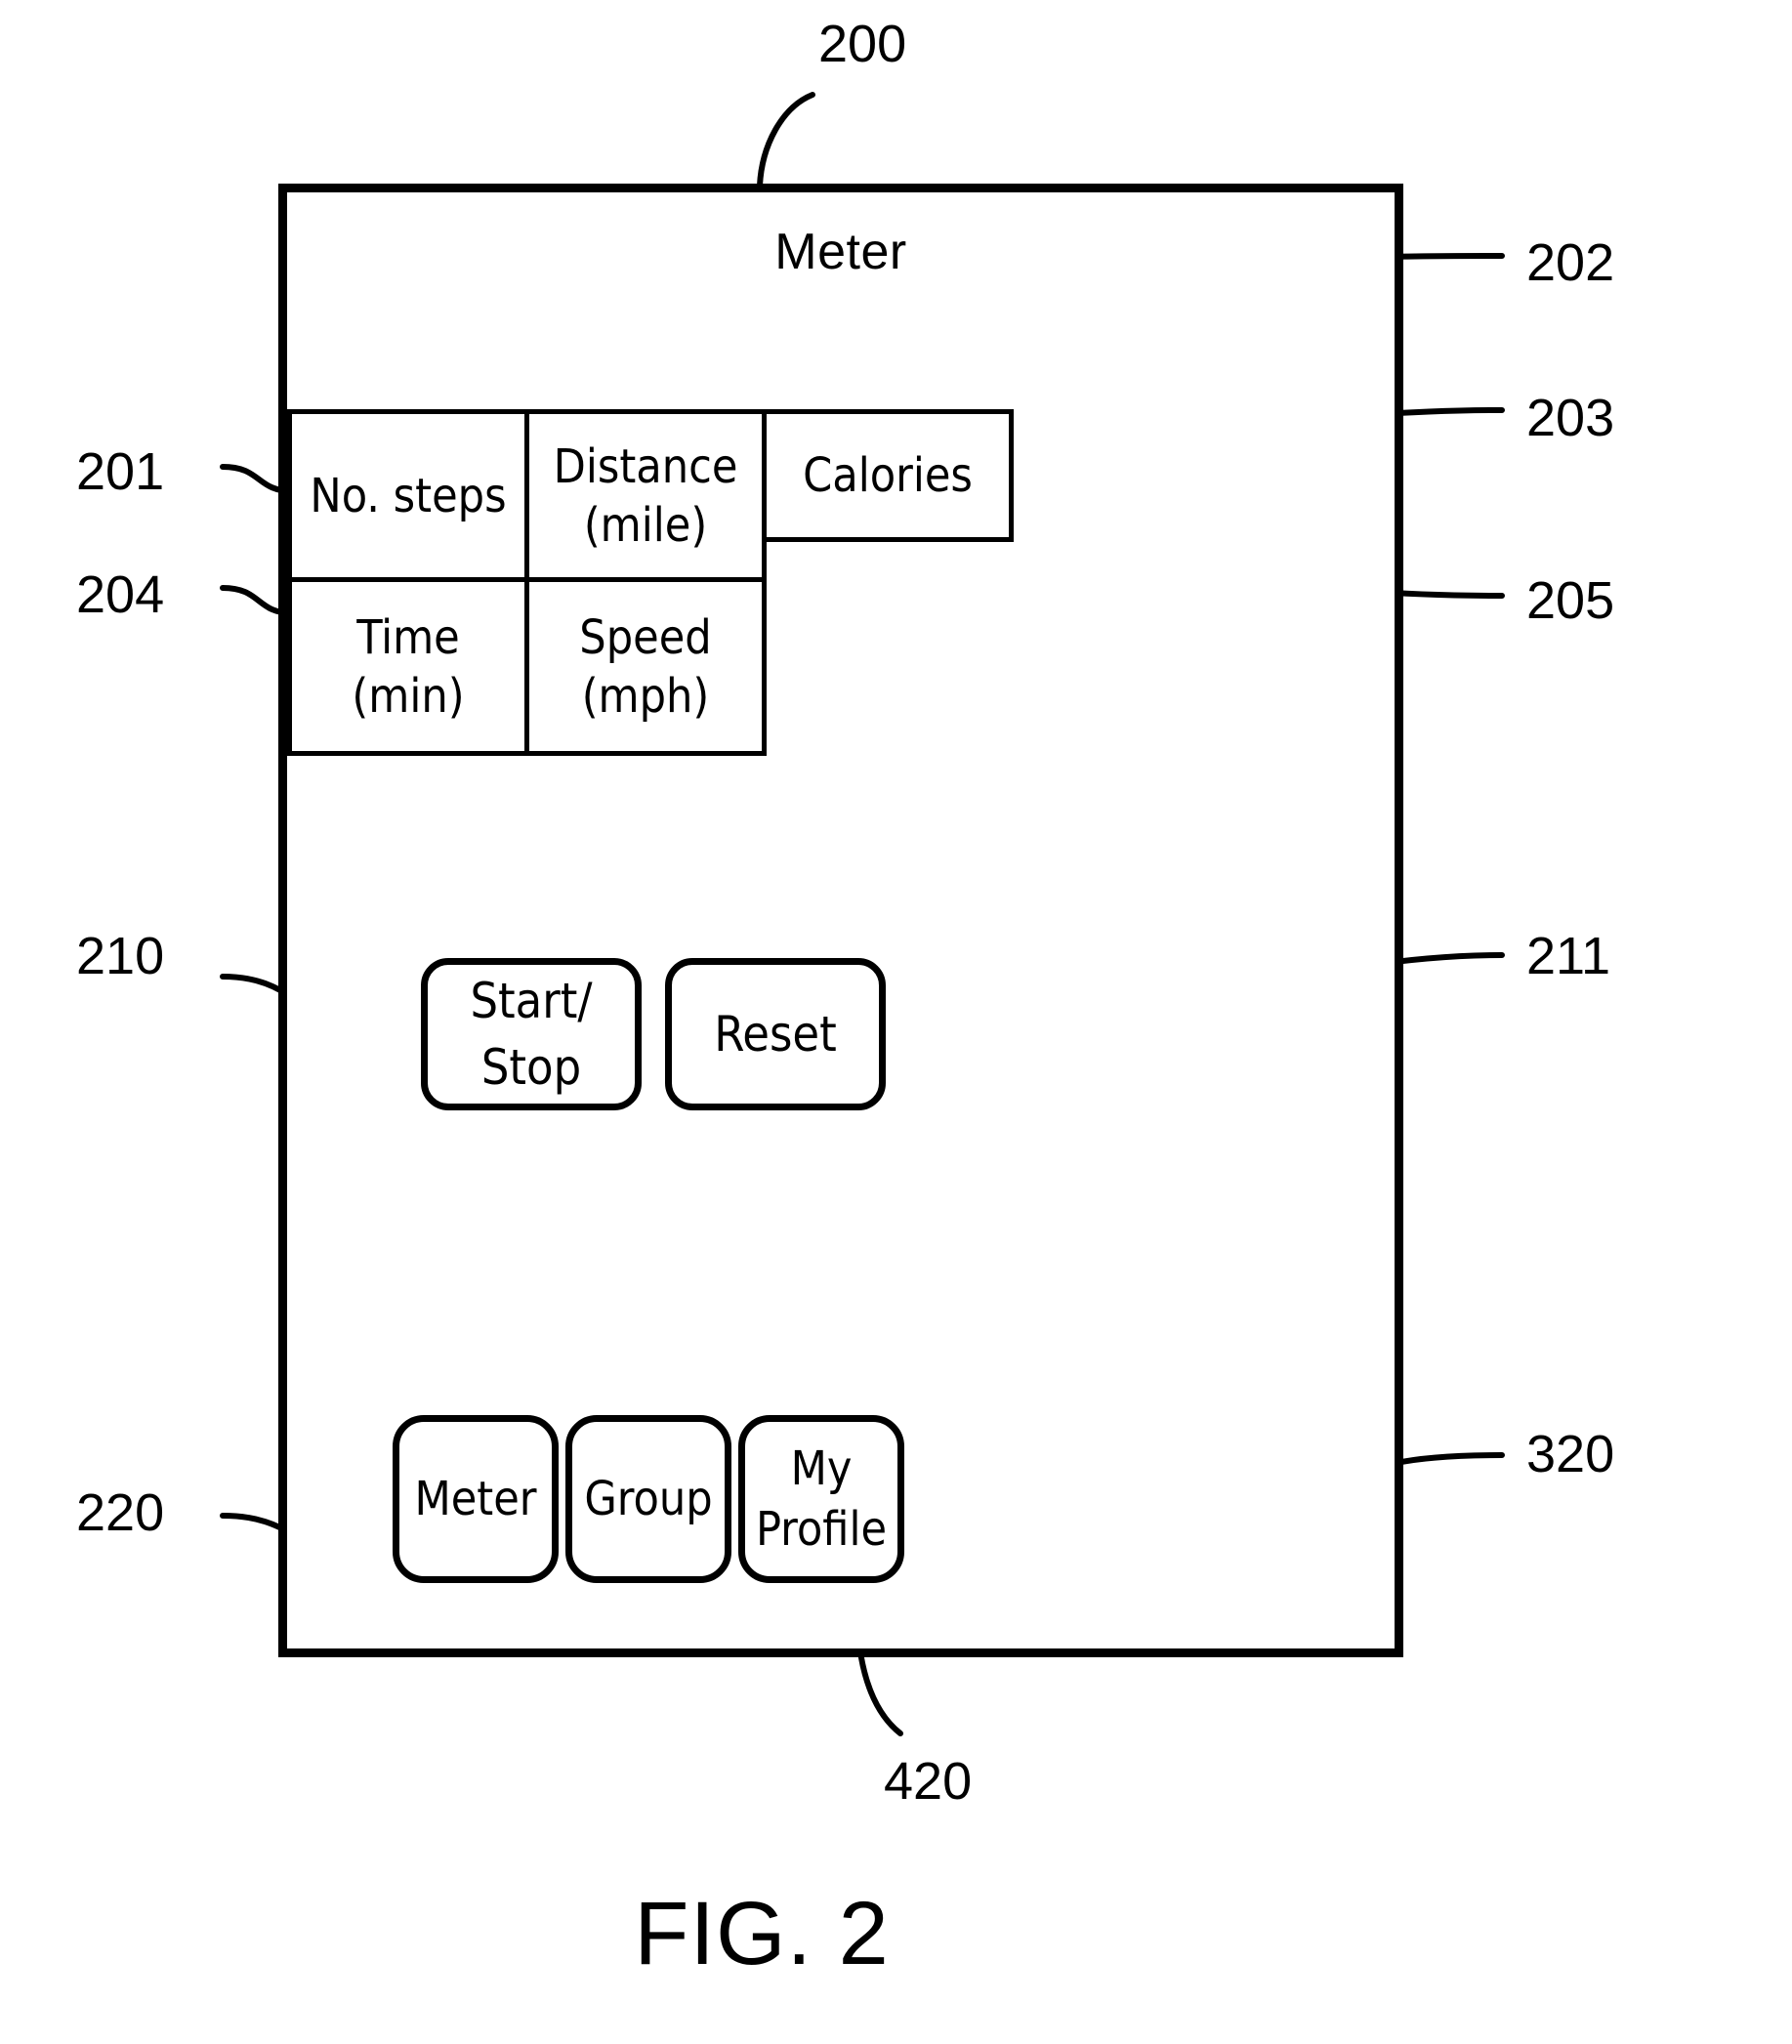 The image size is (1792, 2044). What do you see at coordinates (841, 252) in the screenshot?
I see `screen-title: Meter` at bounding box center [841, 252].